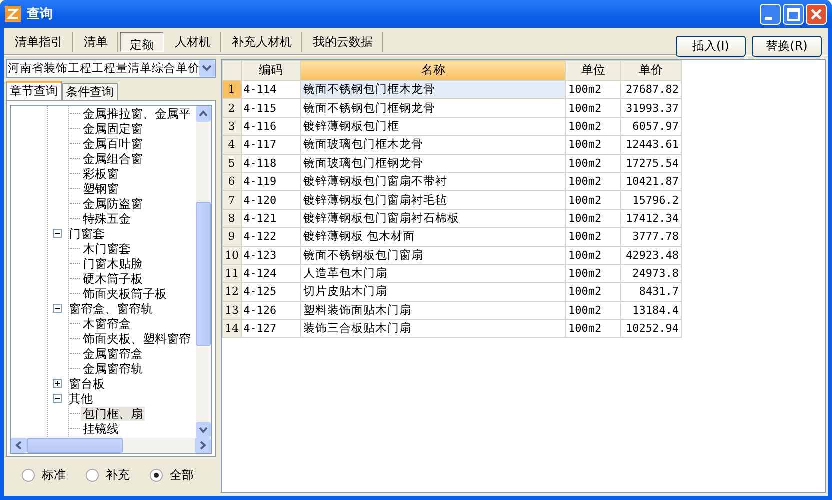  Describe the element at coordinates (113, 143) in the screenshot. I see `tree-item: 金属百叶窗` at that location.